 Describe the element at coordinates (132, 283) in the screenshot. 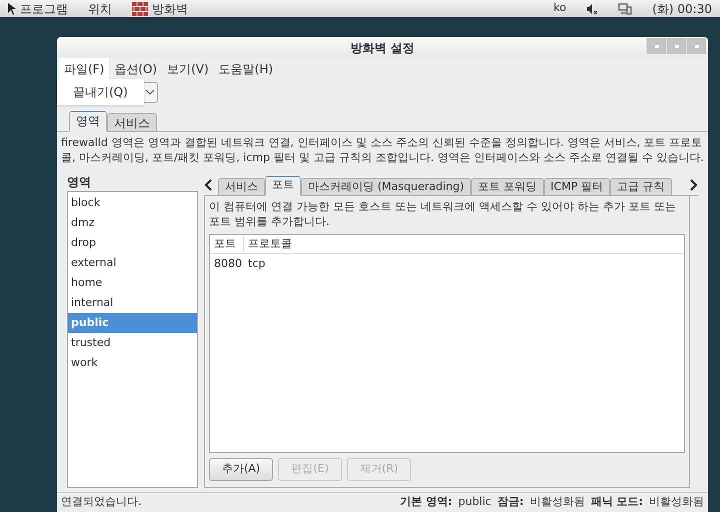

I see `zone-item: home` at that location.